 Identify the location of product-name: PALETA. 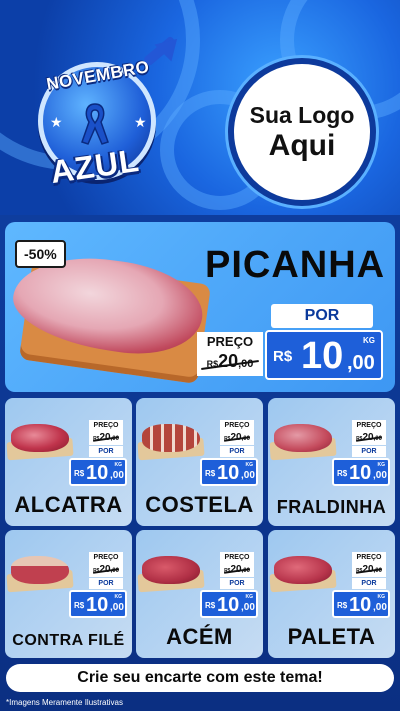
(331, 636).